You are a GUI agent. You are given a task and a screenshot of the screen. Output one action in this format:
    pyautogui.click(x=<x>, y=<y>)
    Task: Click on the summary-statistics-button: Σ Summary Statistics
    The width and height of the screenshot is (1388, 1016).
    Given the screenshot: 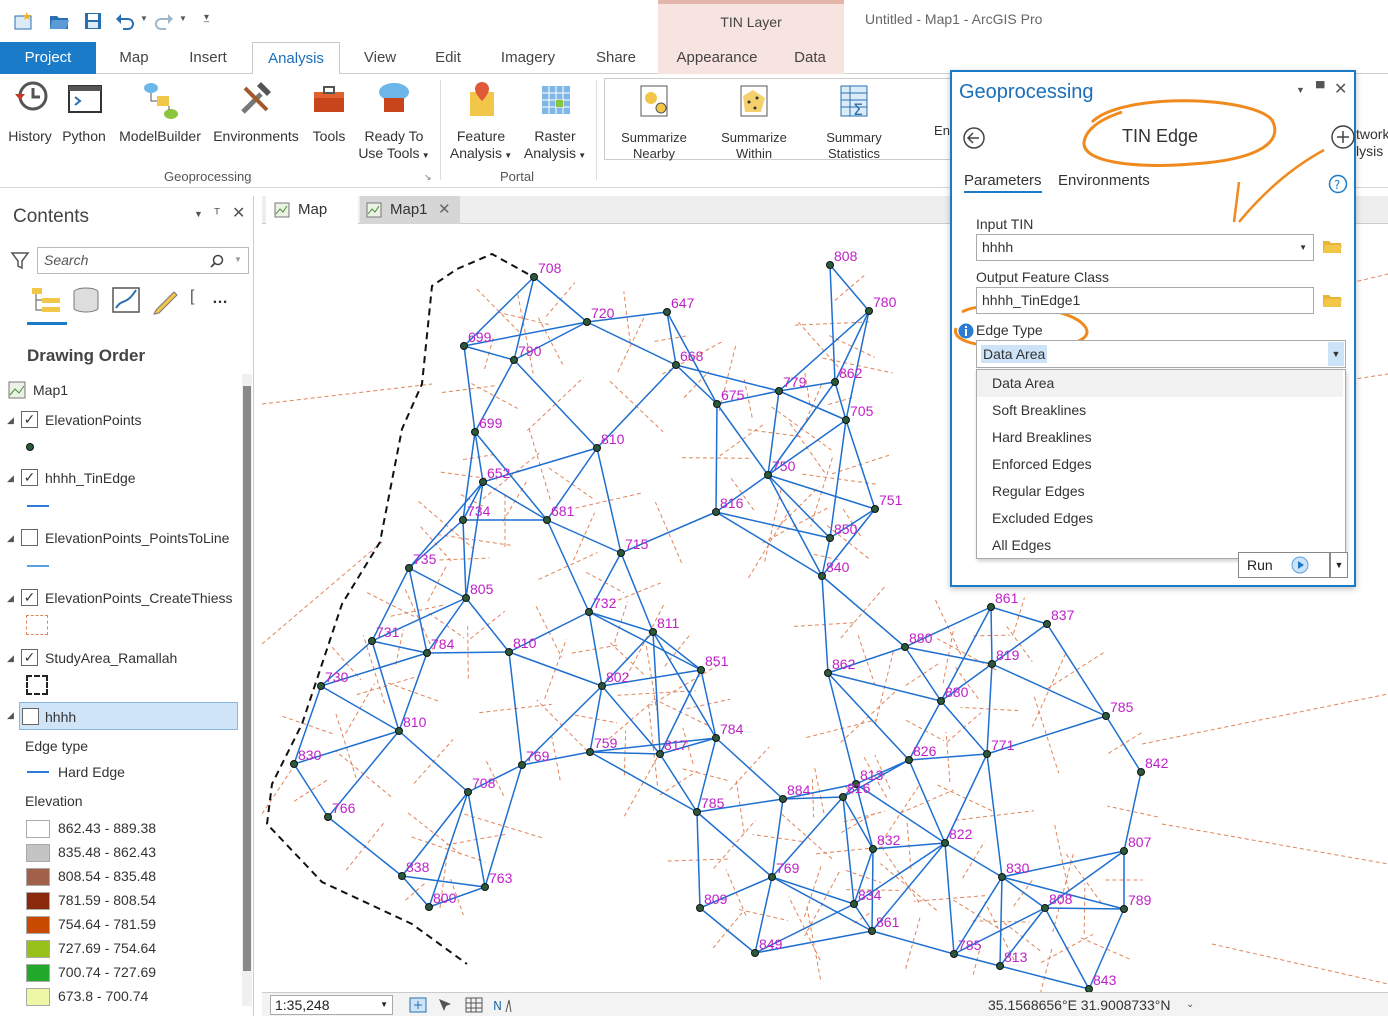 What is the action you would take?
    pyautogui.click(x=854, y=122)
    